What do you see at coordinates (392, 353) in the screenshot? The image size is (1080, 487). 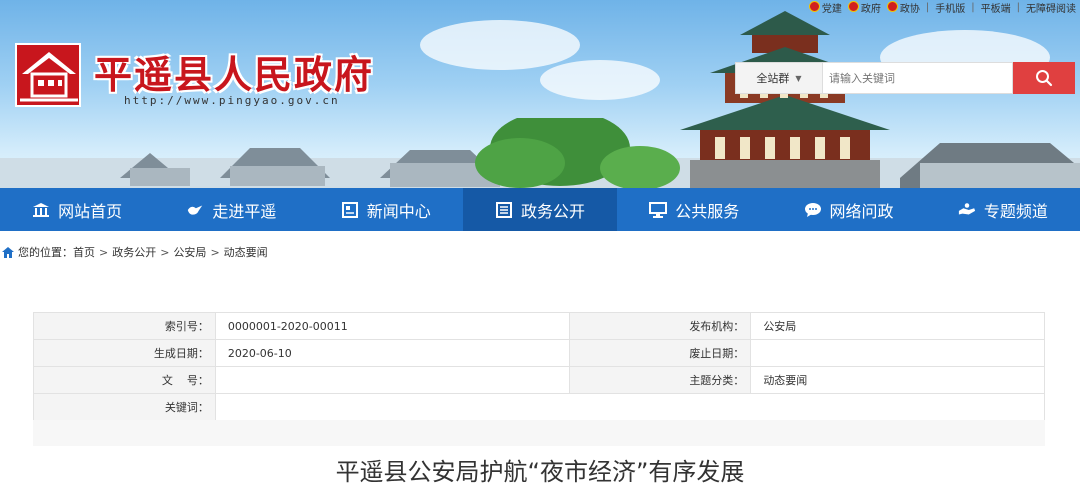 I see `created-date-value: 2020-06-10` at bounding box center [392, 353].